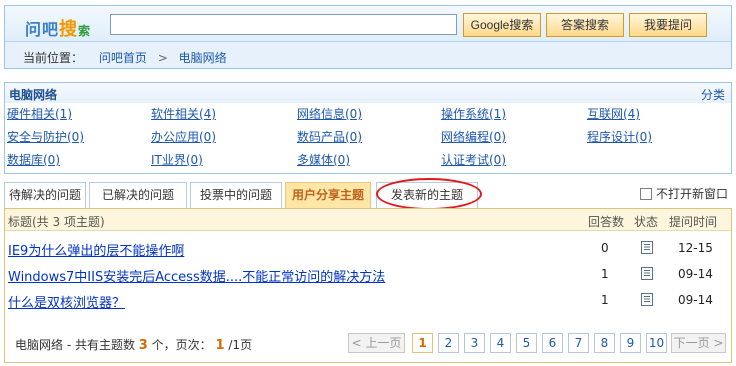  Describe the element at coordinates (53, 58) in the screenshot. I see `breadcrumb-label: 当前位置：` at that location.